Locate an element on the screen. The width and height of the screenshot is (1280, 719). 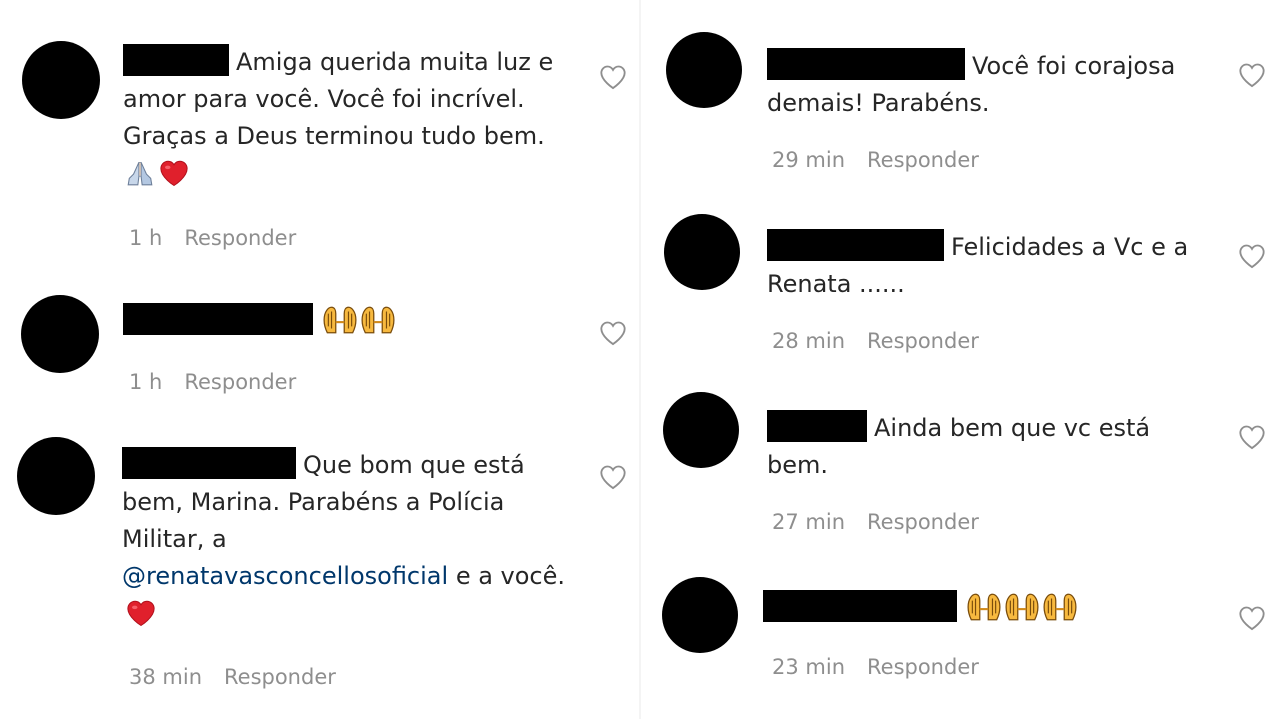
comment-time: 38 min is located at coordinates (165, 677).